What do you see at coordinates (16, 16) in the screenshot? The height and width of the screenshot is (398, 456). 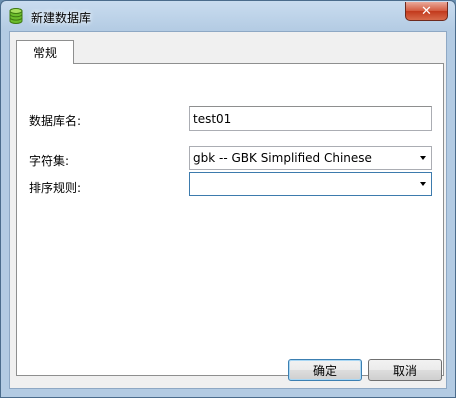 I see `database-icon` at bounding box center [16, 16].